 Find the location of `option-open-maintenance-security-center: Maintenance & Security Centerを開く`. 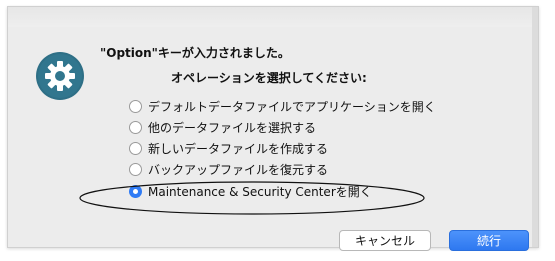

option-open-maintenance-security-center: Maintenance & Security Centerを開く is located at coordinates (250, 191).